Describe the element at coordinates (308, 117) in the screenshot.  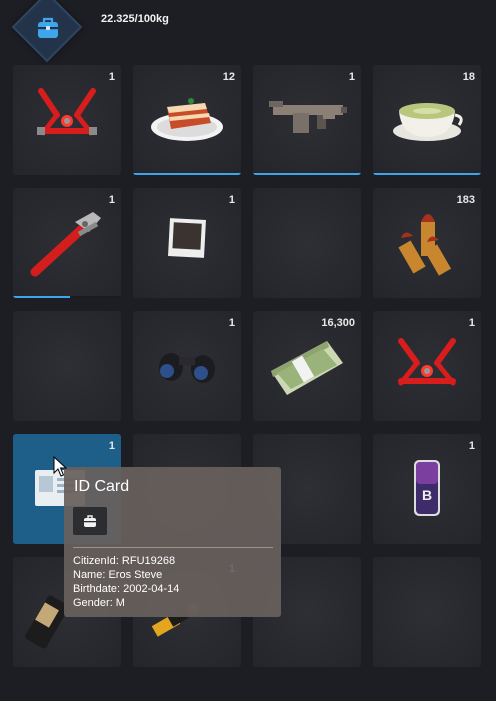
I see `smg-icon` at that location.